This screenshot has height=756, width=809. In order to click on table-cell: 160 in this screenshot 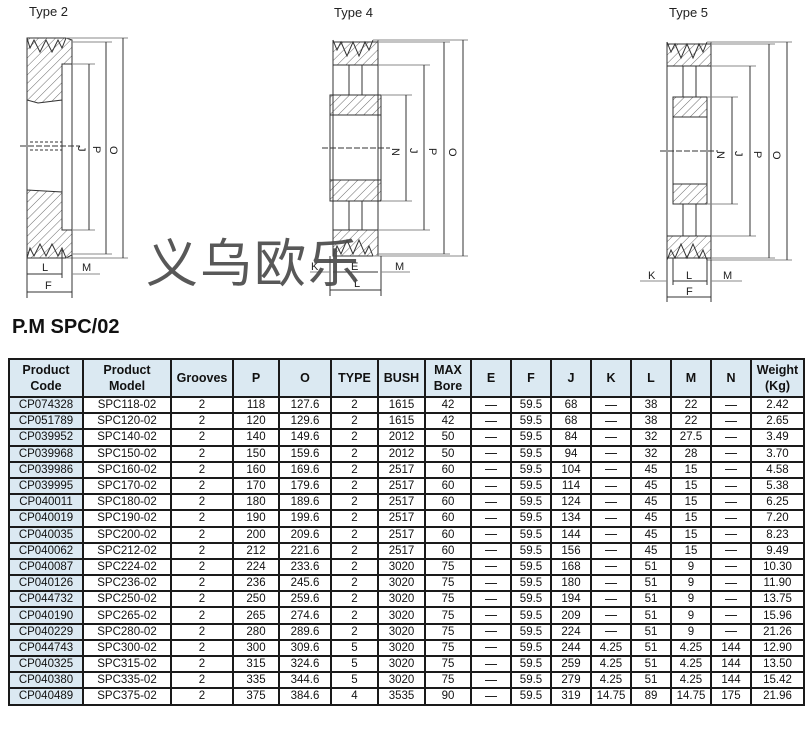, I will do `click(256, 469)`.